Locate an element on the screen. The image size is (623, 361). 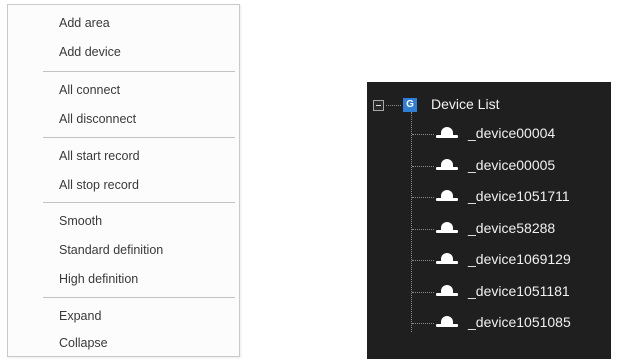
tree-item-device: _device1051085 is located at coordinates (489, 324).